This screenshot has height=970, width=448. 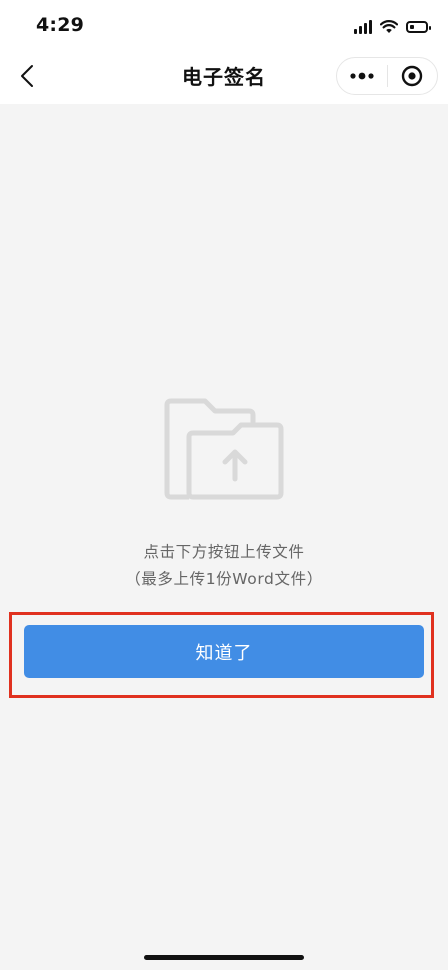 What do you see at coordinates (389, 26) in the screenshot?
I see `wifi-icon` at bounding box center [389, 26].